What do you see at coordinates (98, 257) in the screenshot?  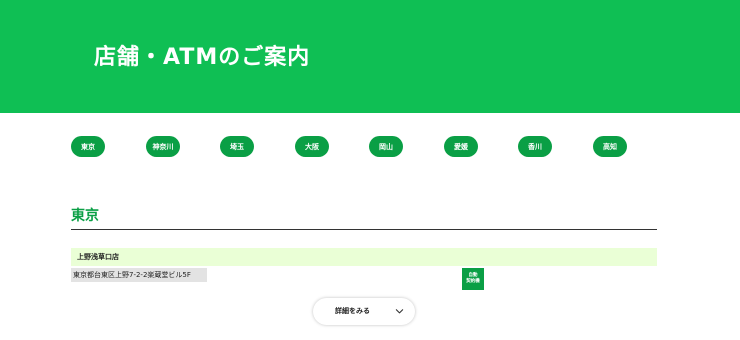 I see `store-name: 上野浅草口店` at bounding box center [98, 257].